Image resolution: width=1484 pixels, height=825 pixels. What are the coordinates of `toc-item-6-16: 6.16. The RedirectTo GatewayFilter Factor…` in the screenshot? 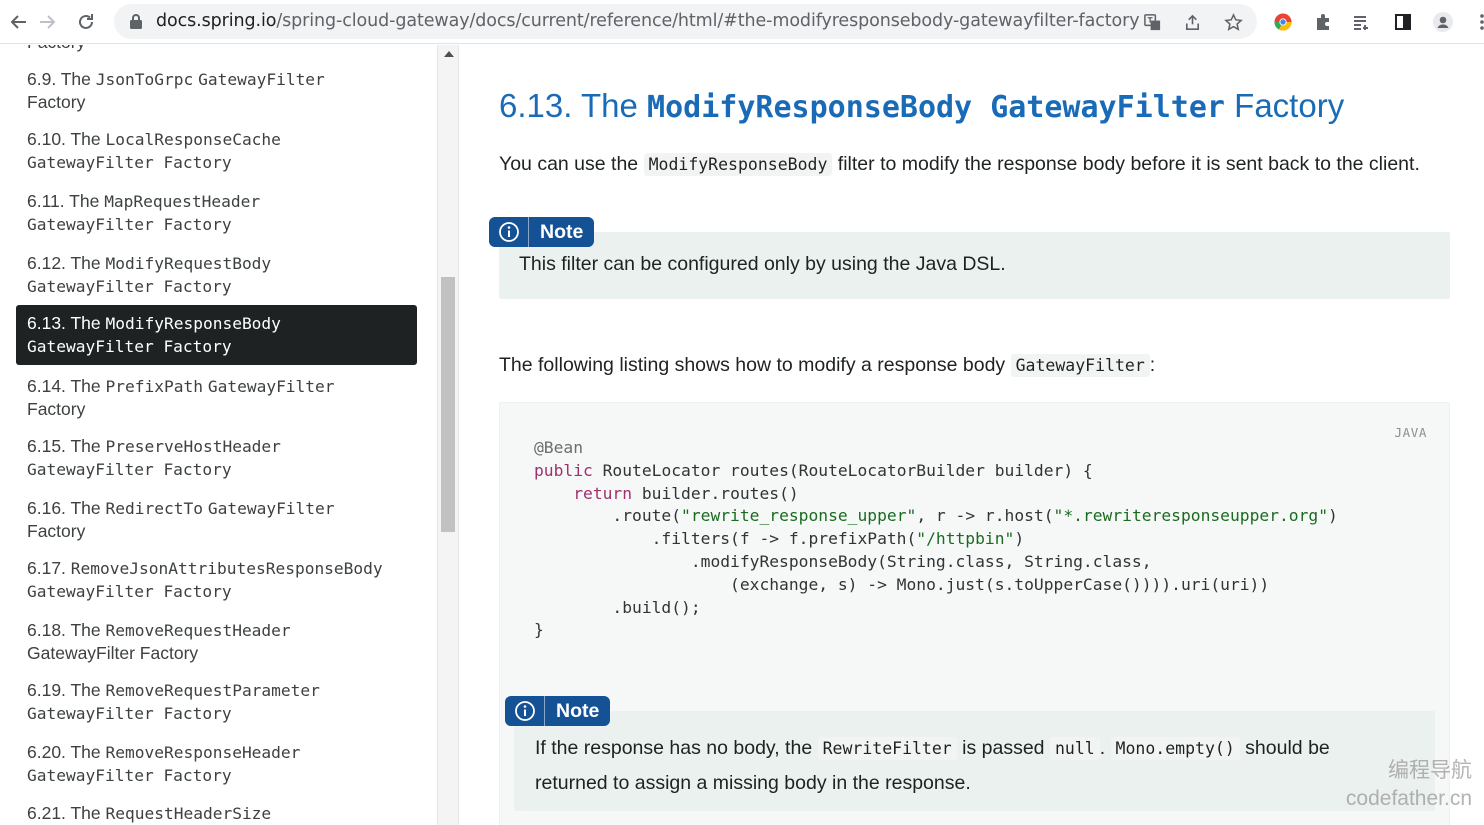 It's located at (216, 520).